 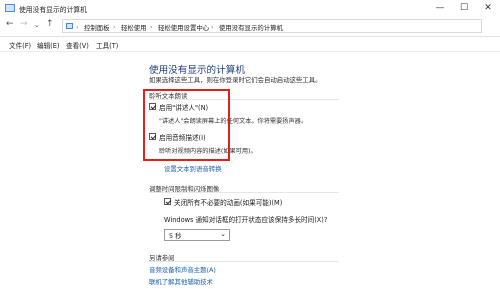 I want to click on address-box: › 控制面板 › 轻松使用 › 轻松使用设置中心 › 使用没有显示的计算机, so click(x=272, y=26).